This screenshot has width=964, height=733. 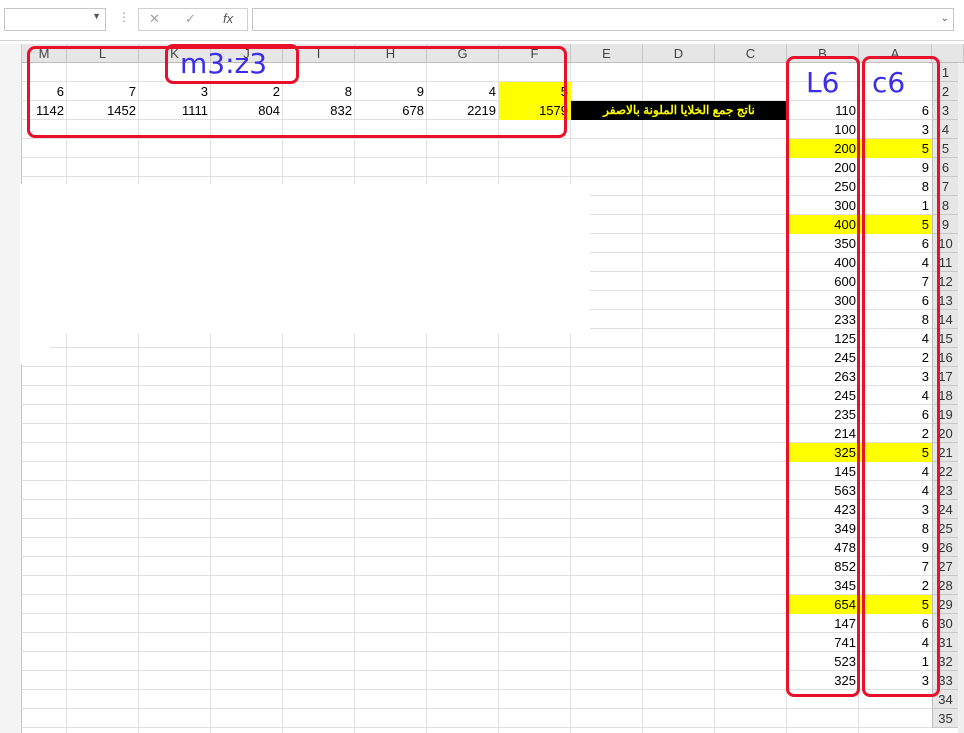 What do you see at coordinates (823, 376) in the screenshot?
I see `annotation-box-col-b` at bounding box center [823, 376].